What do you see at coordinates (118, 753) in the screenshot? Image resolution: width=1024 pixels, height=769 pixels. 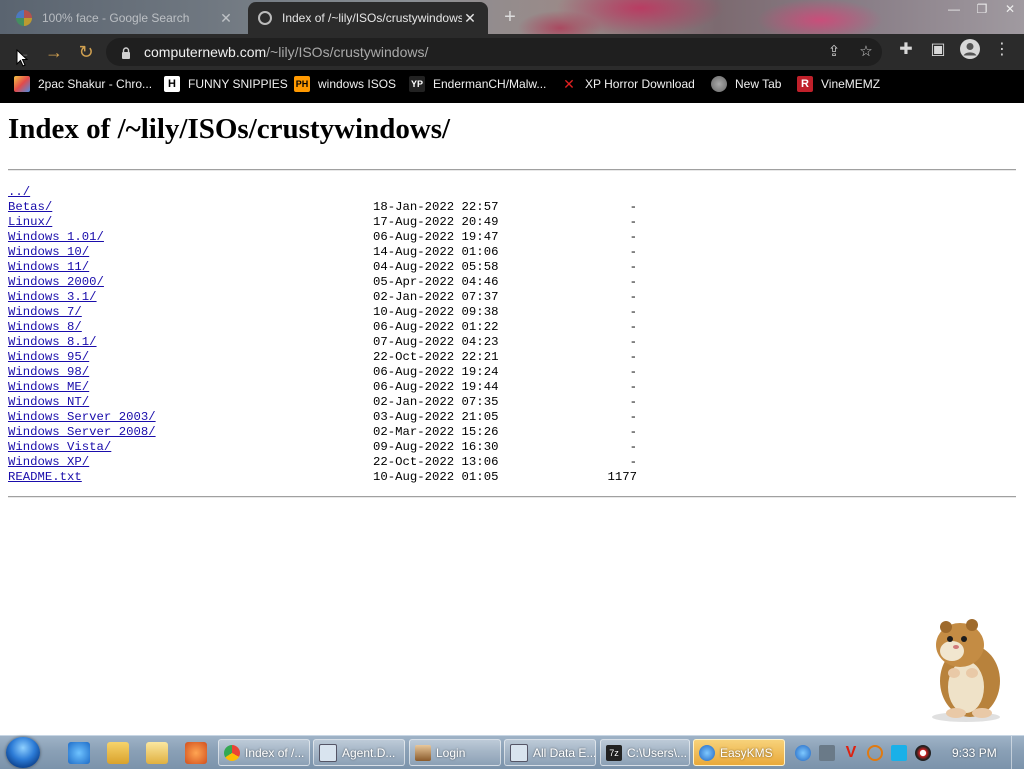 I see `file-explorer-icon` at bounding box center [118, 753].